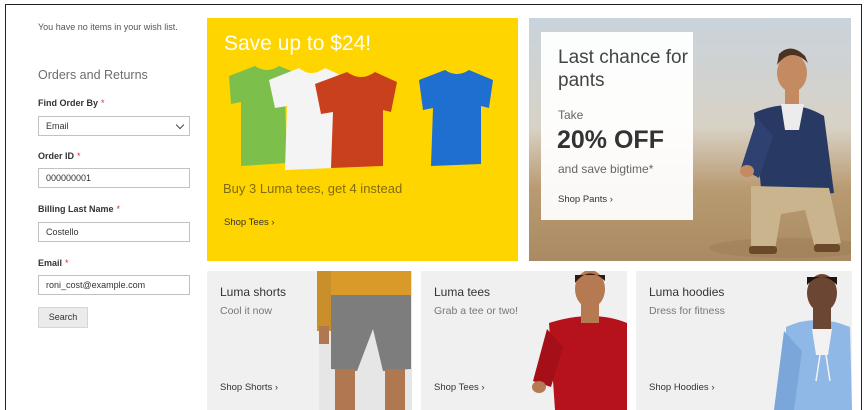 Image resolution: width=866 pixels, height=410 pixels. Describe the element at coordinates (309, 340) in the screenshot. I see `shorts-tile: Luma shorts Cool it now Shop Shorts ›` at that location.